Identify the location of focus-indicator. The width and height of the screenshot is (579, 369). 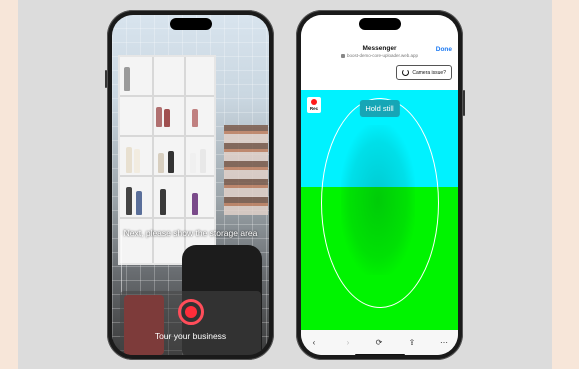
(117, 265).